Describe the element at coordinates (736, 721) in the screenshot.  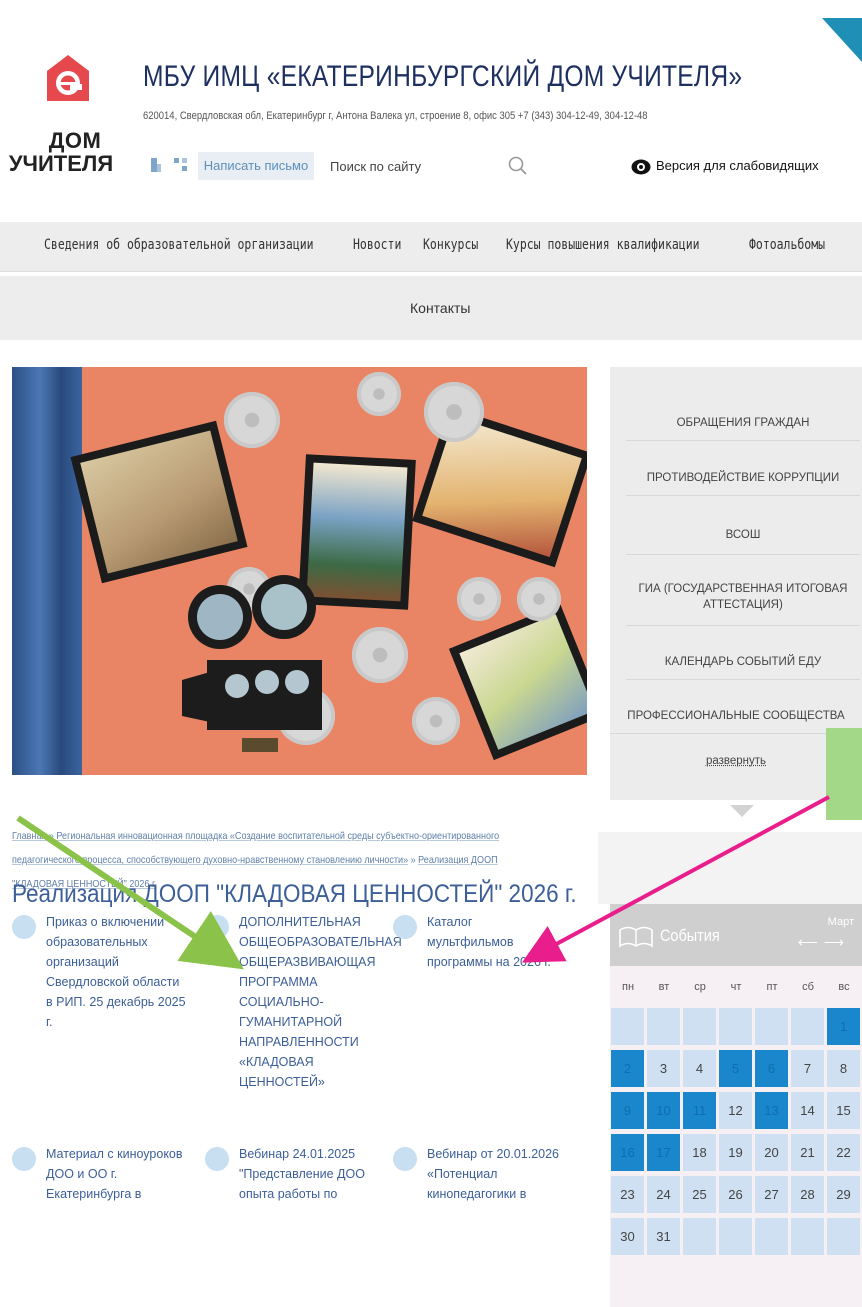
I see `side-menu-item-communities: ПРОФЕССИОНАЛЬНЫЕ СООБЩЕСТВА` at that location.